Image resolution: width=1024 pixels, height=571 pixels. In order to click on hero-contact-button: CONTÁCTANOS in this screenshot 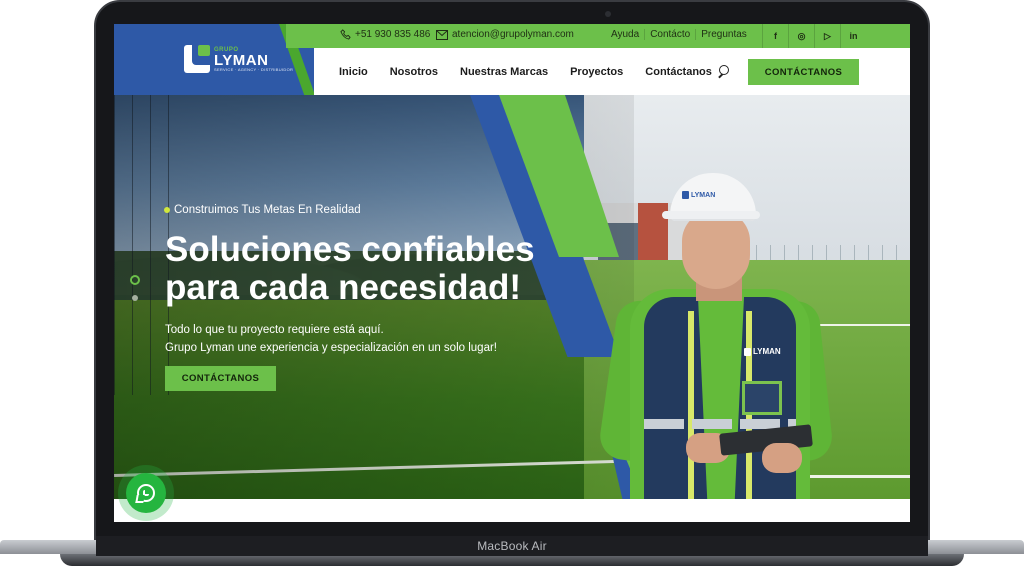, I will do `click(220, 378)`.